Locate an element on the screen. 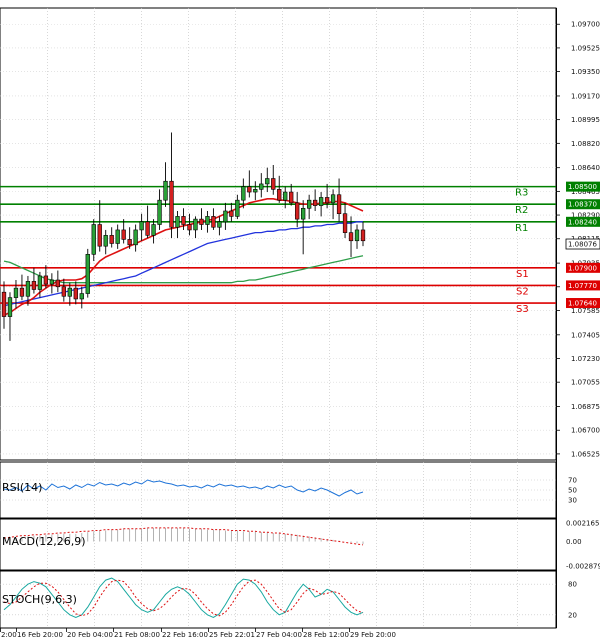 Image resolution: width=600 pixels, height=640 pixels. price-tick-label: 1.06875 is located at coordinates (585, 407).